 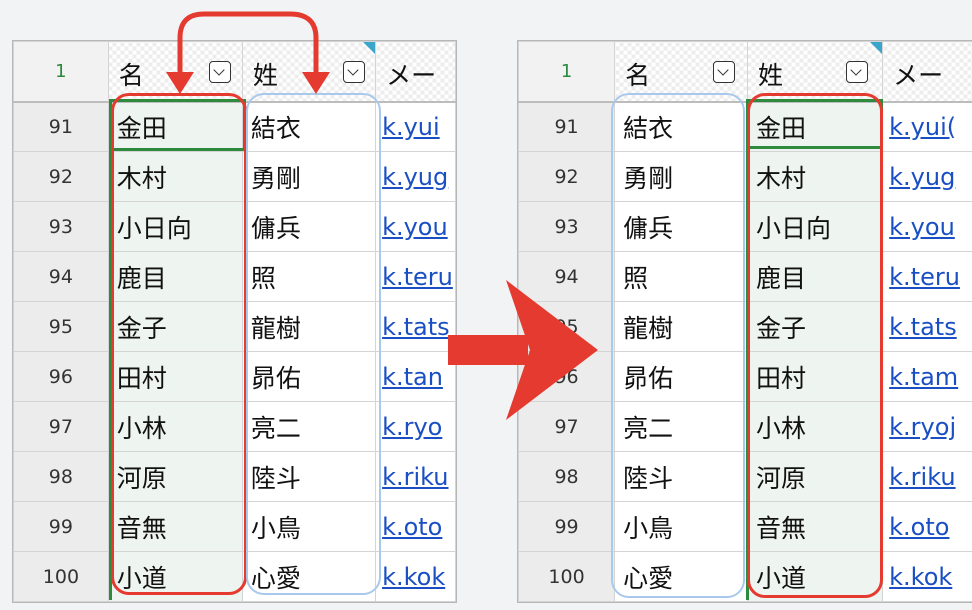 What do you see at coordinates (681, 326) in the screenshot?
I see `cell-first-name: 龍樹` at bounding box center [681, 326].